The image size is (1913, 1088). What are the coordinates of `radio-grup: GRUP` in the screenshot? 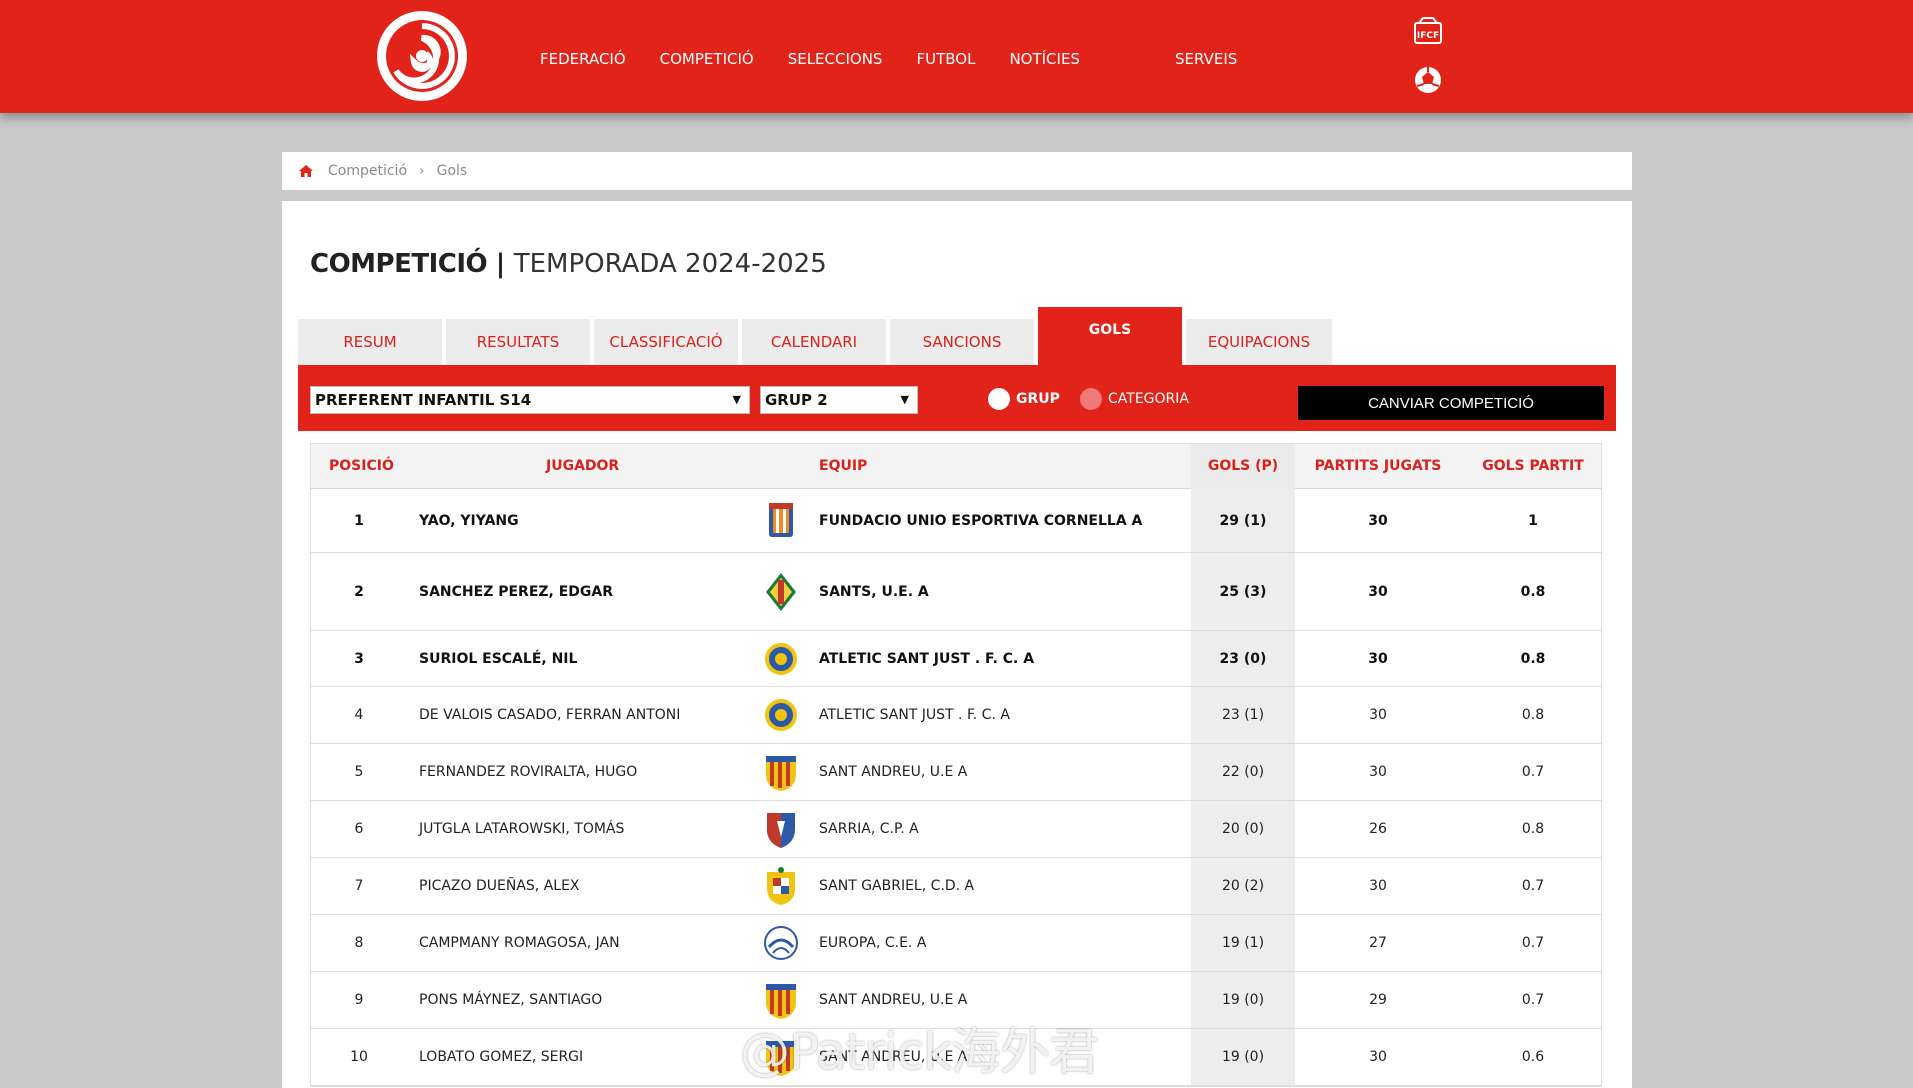 It's located at (1024, 399).